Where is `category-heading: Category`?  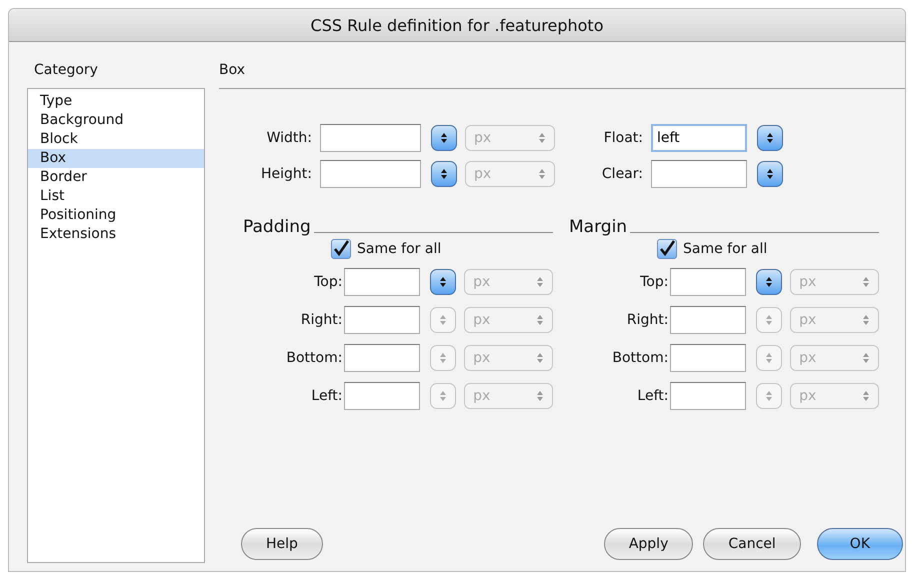 category-heading: Category is located at coordinates (66, 71).